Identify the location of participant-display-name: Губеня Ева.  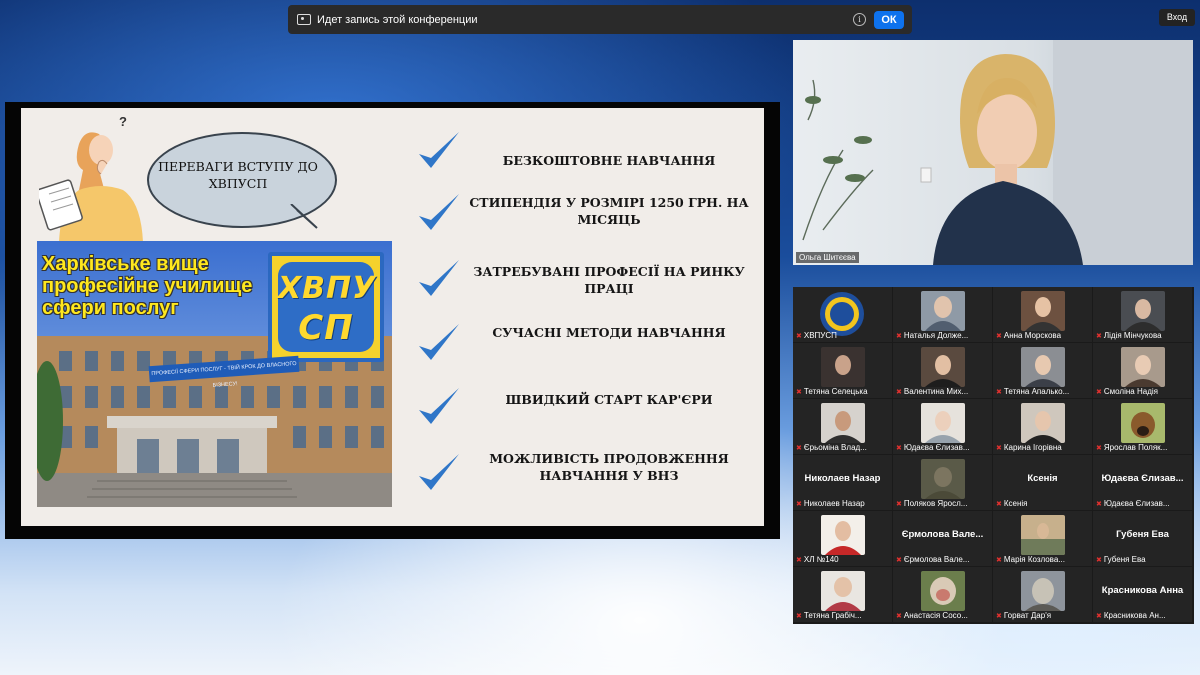
(1142, 534).